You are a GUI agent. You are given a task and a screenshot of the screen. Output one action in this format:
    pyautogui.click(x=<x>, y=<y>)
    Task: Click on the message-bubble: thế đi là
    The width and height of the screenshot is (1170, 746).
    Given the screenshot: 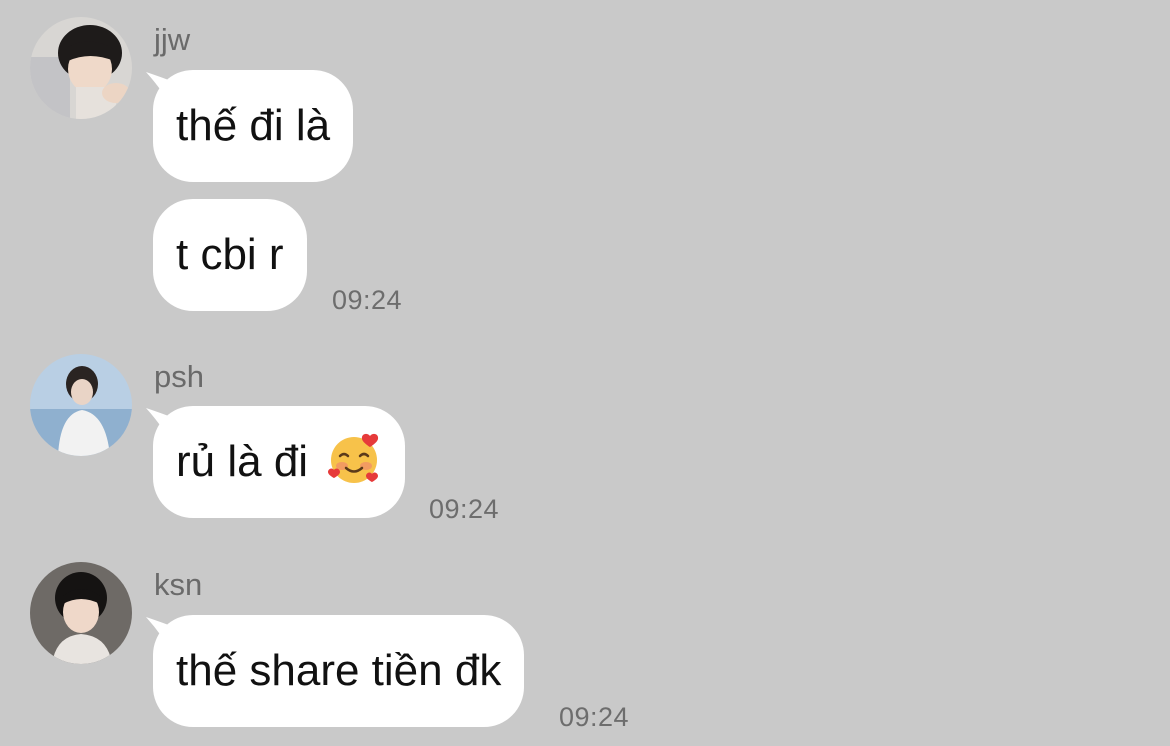 What is the action you would take?
    pyautogui.click(x=253, y=126)
    